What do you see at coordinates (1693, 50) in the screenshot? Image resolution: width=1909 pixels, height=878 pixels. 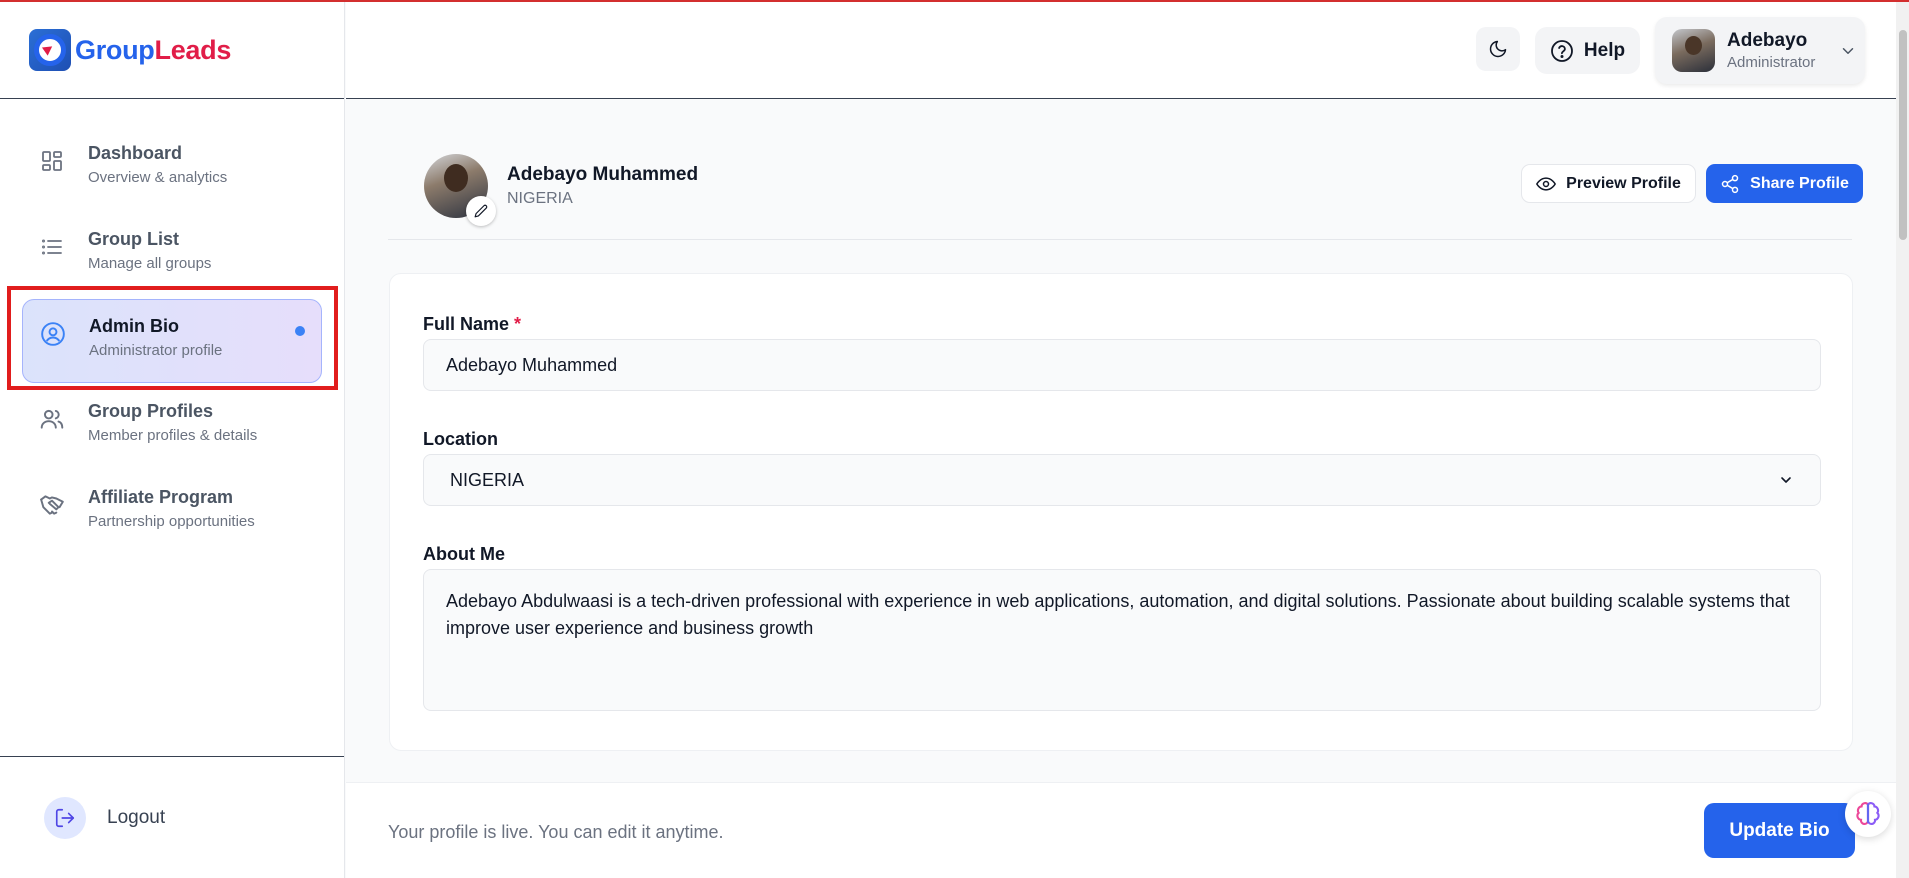 I see `avatar` at bounding box center [1693, 50].